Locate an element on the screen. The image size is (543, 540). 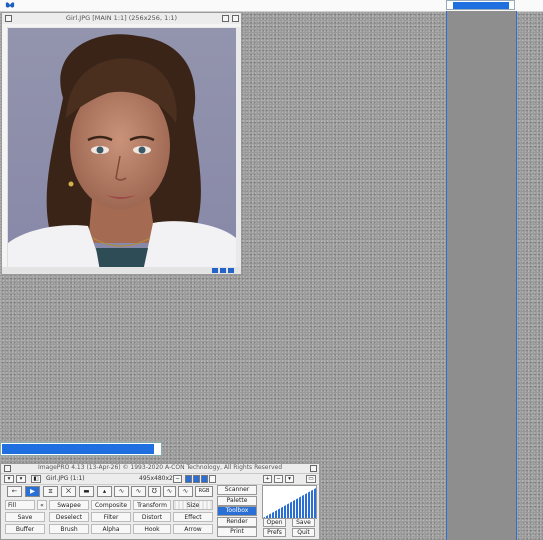
minus-curve-icon: − is located at coordinates (278, 479).